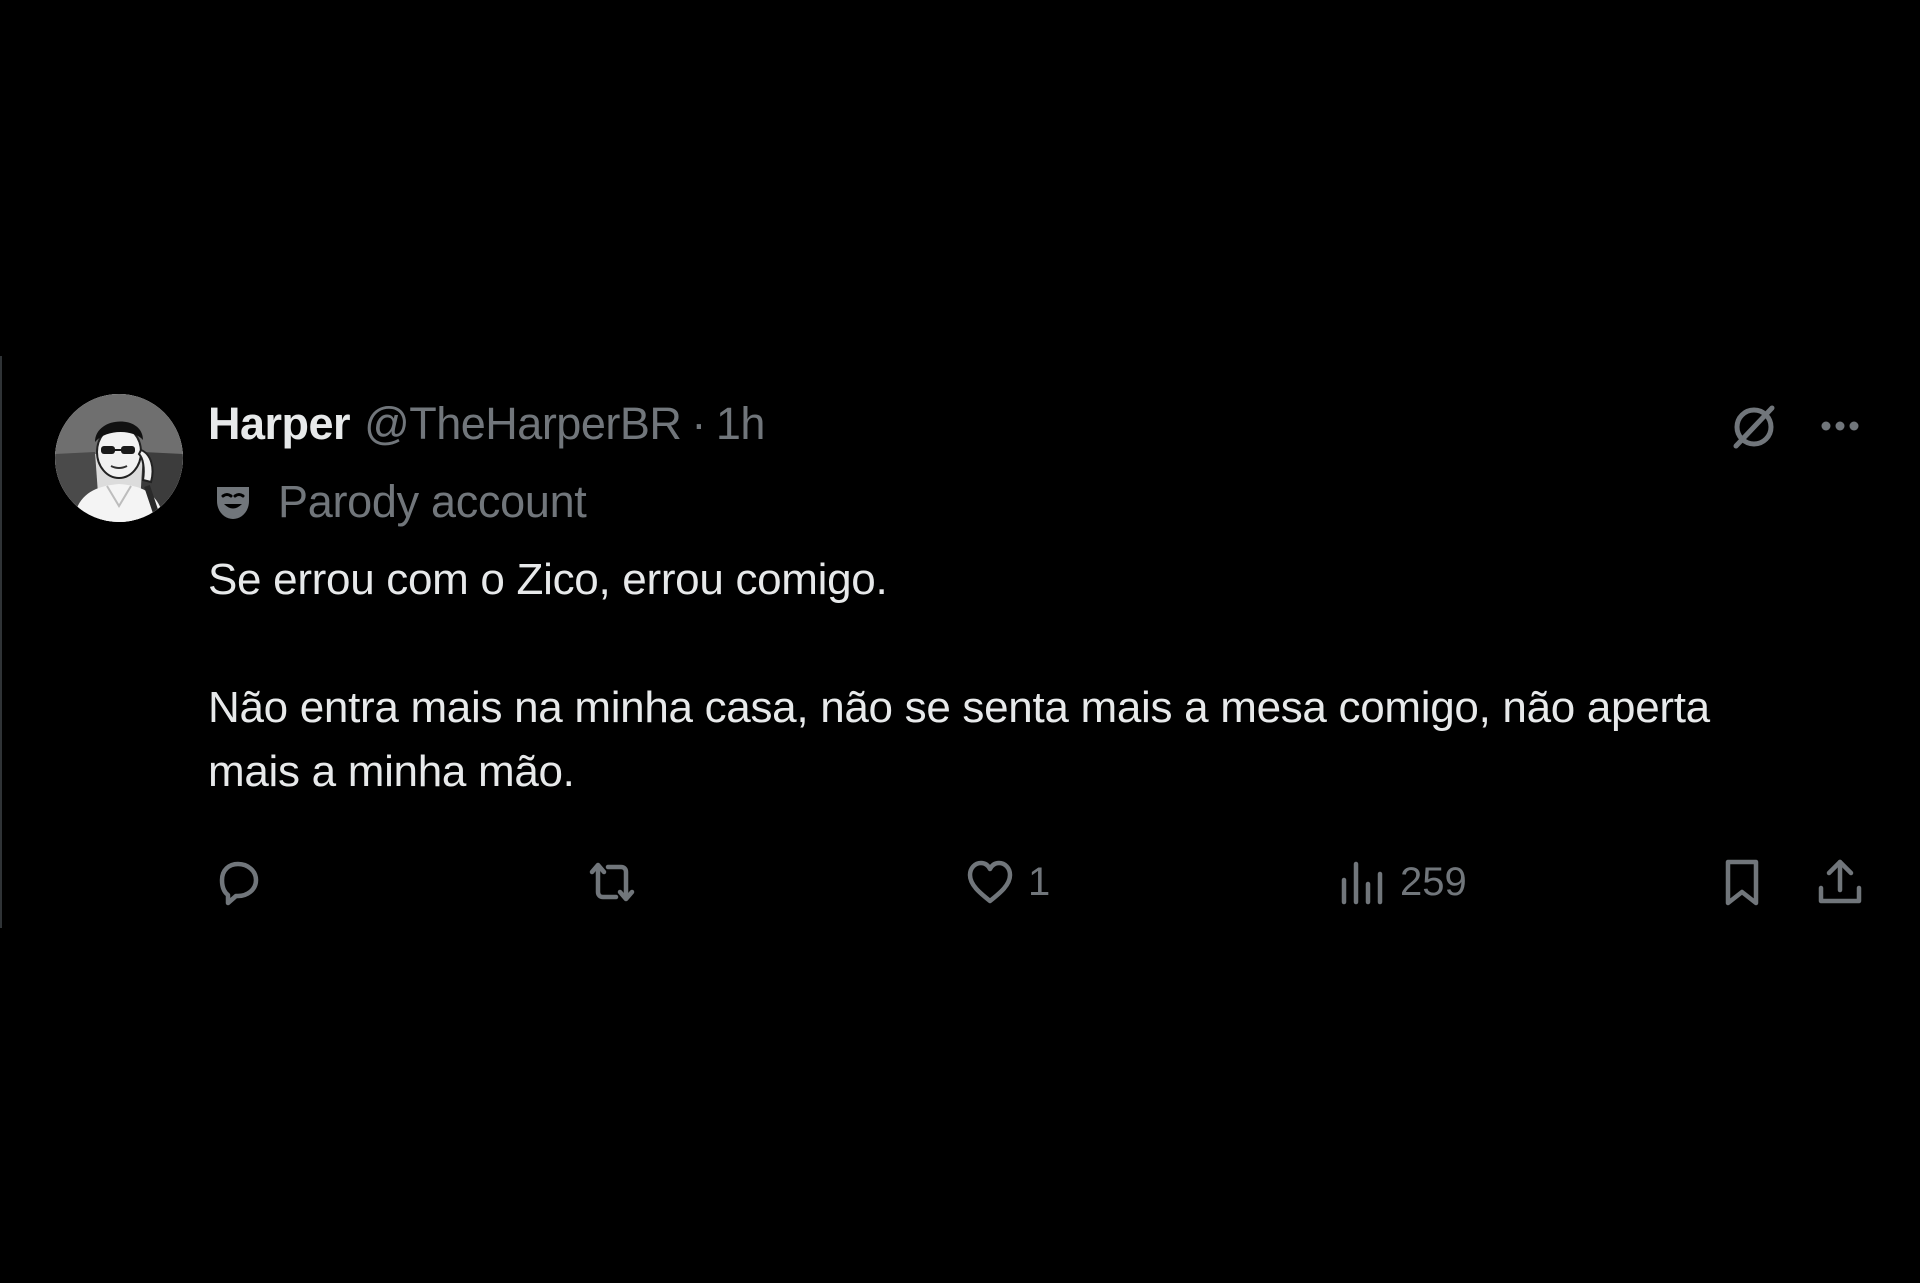  I want to click on views-button: 259, so click(1400, 882).